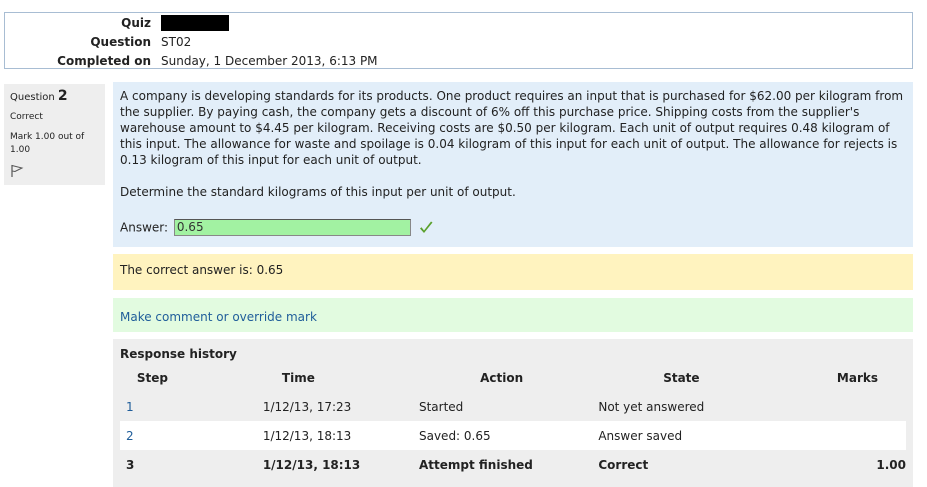 Image resolution: width=927 pixels, height=487 pixels. What do you see at coordinates (513, 272) in the screenshot?
I see `outcome-box: The correct answer is: 0.65` at bounding box center [513, 272].